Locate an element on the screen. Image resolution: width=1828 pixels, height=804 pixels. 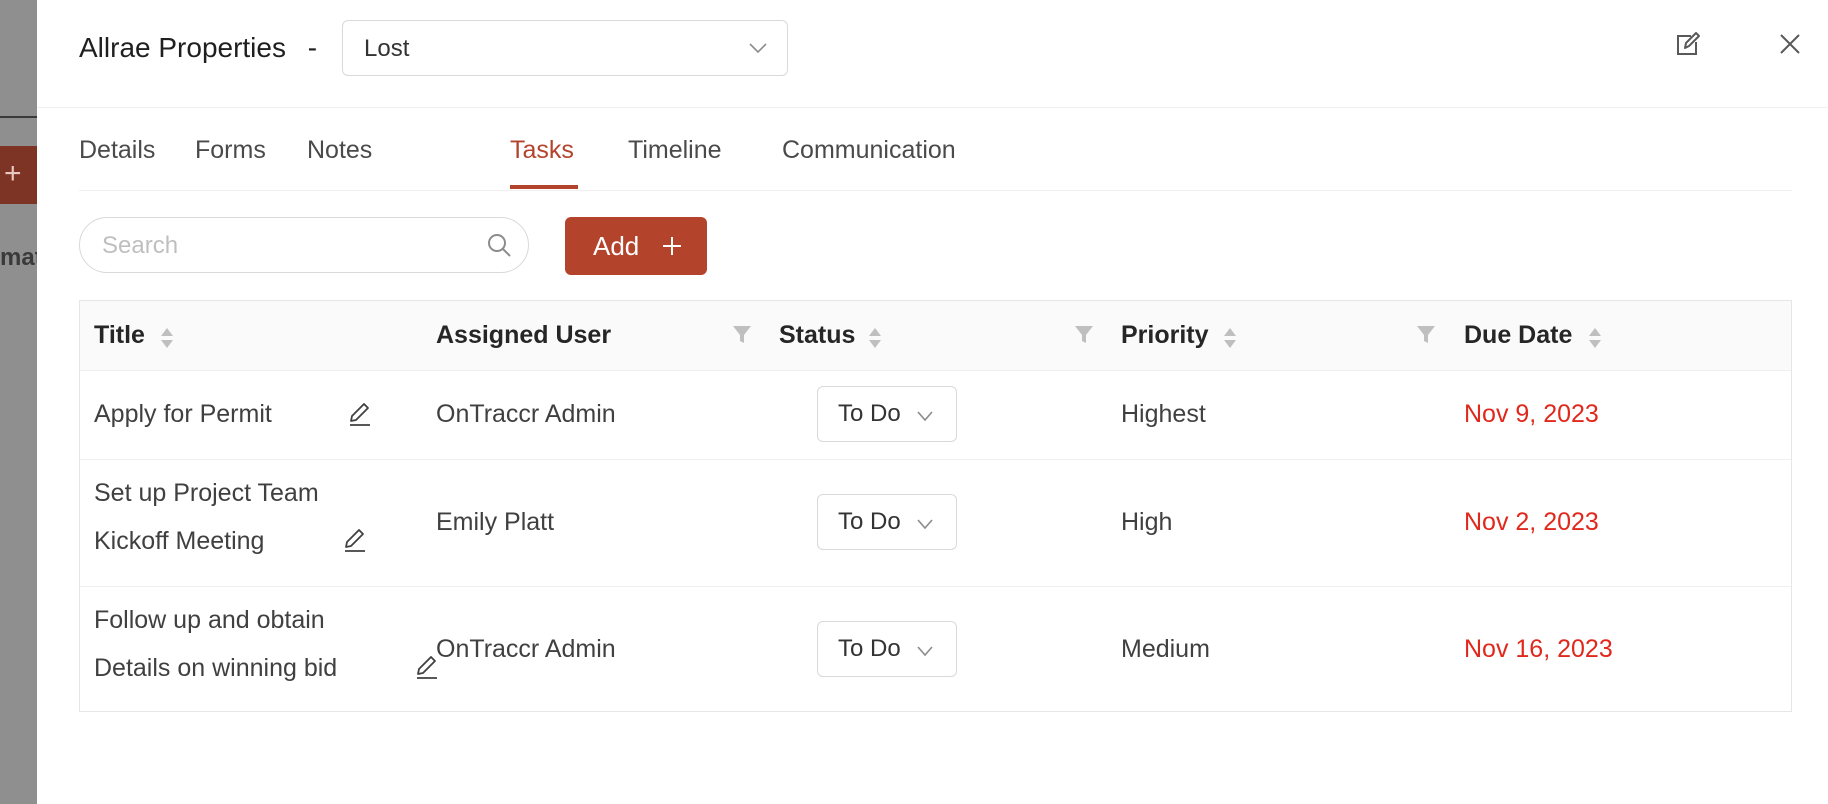
task-title: Details on winning bid is located at coordinates (216, 668).